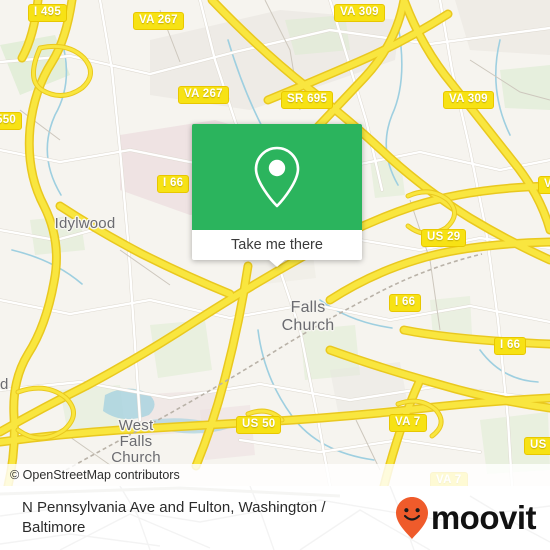 The image size is (550, 550). What do you see at coordinates (444, 238) in the screenshot?
I see `highway-shield-us-29: US 29` at bounding box center [444, 238].